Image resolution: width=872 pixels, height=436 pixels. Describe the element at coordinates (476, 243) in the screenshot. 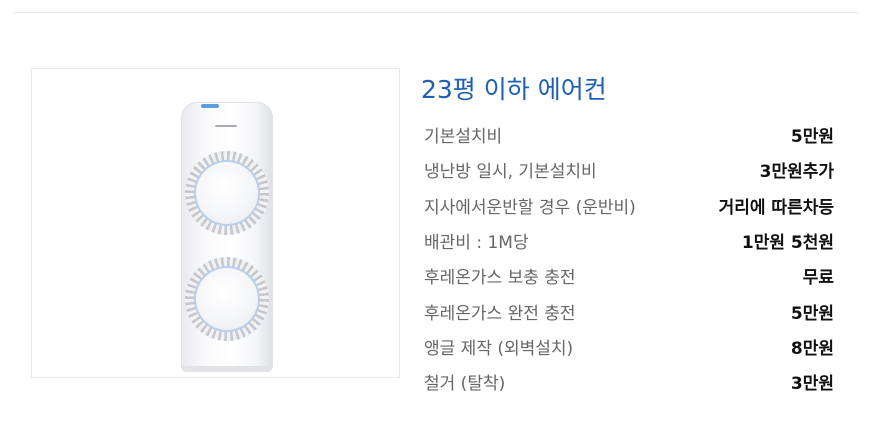

I see `spec-label: 배관비 : 1M당` at that location.